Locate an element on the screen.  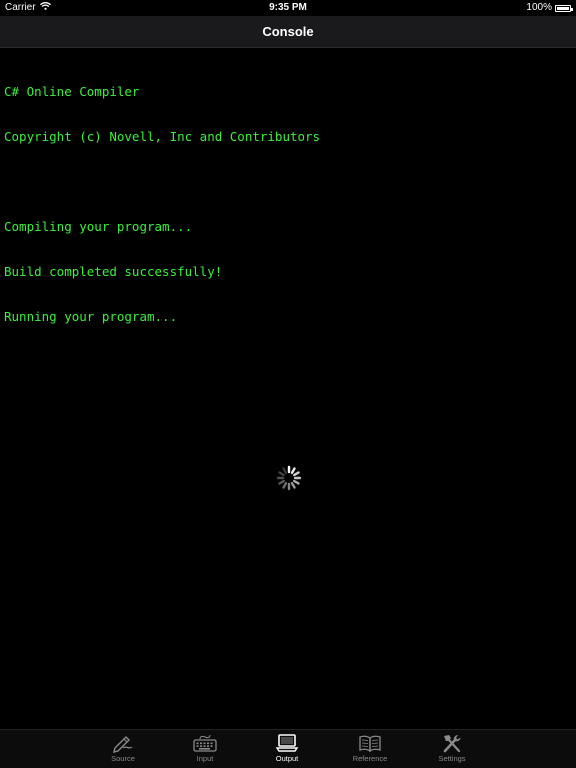
tab-output: Output is located at coordinates (287, 748).